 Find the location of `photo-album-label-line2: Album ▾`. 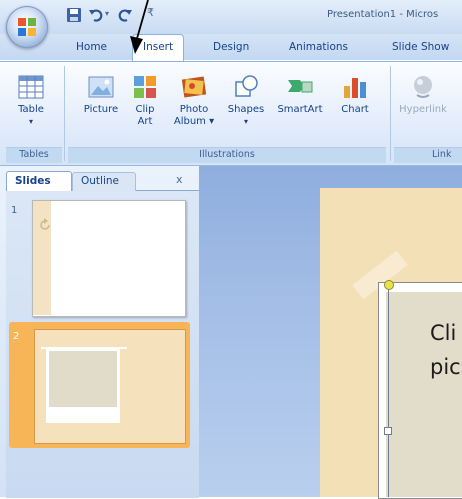

photo-album-label-line2: Album ▾ is located at coordinates (194, 121).